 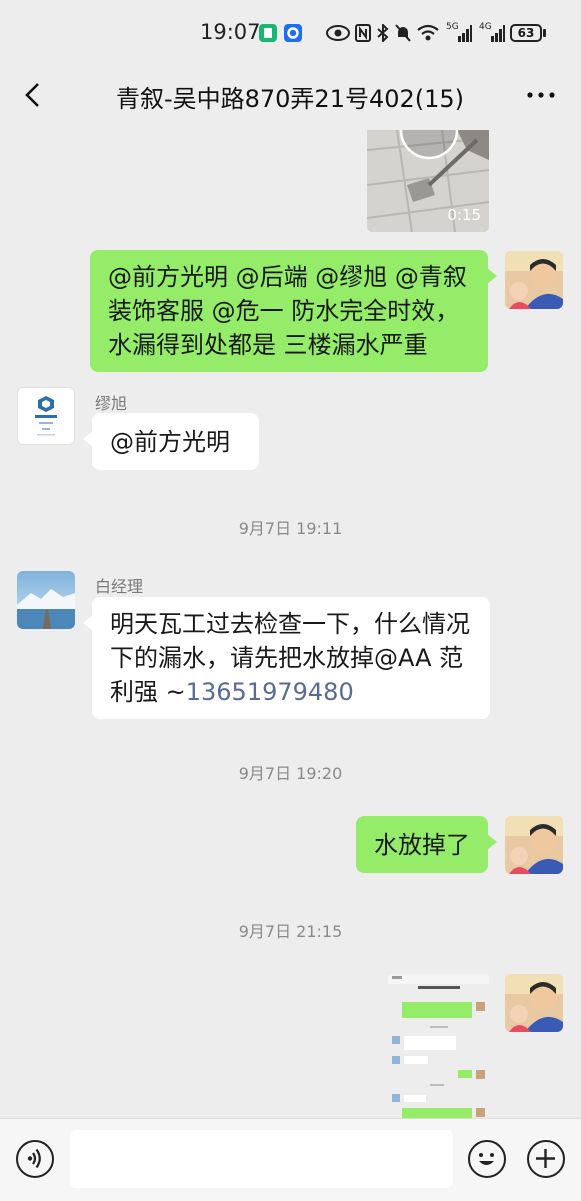 I want to click on sender-name: 缪旭, so click(x=111, y=403).